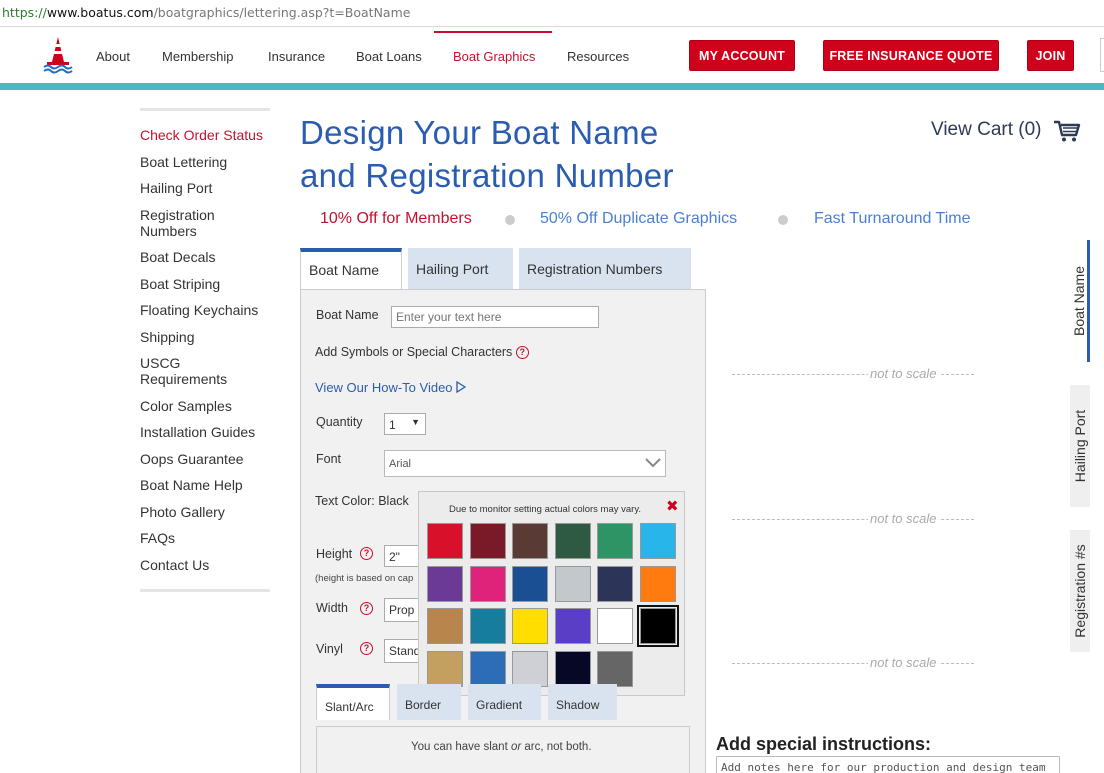  I want to click on subtab-slant-arc: Slant/Arc, so click(353, 702).